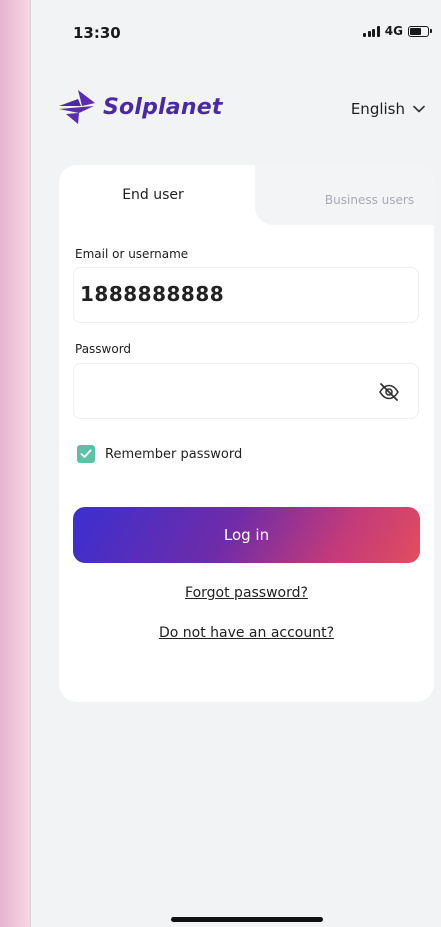 The height and width of the screenshot is (927, 441). Describe the element at coordinates (246, 295) in the screenshot. I see `username-input: 1888888888` at that location.